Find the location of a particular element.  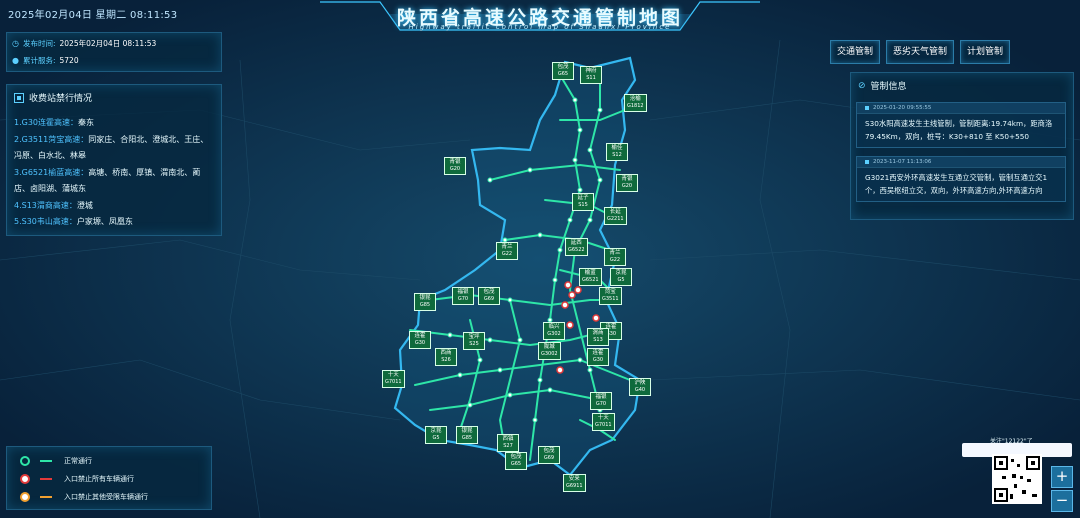

road-name: 榆佳 is located at coordinates (617, 148).